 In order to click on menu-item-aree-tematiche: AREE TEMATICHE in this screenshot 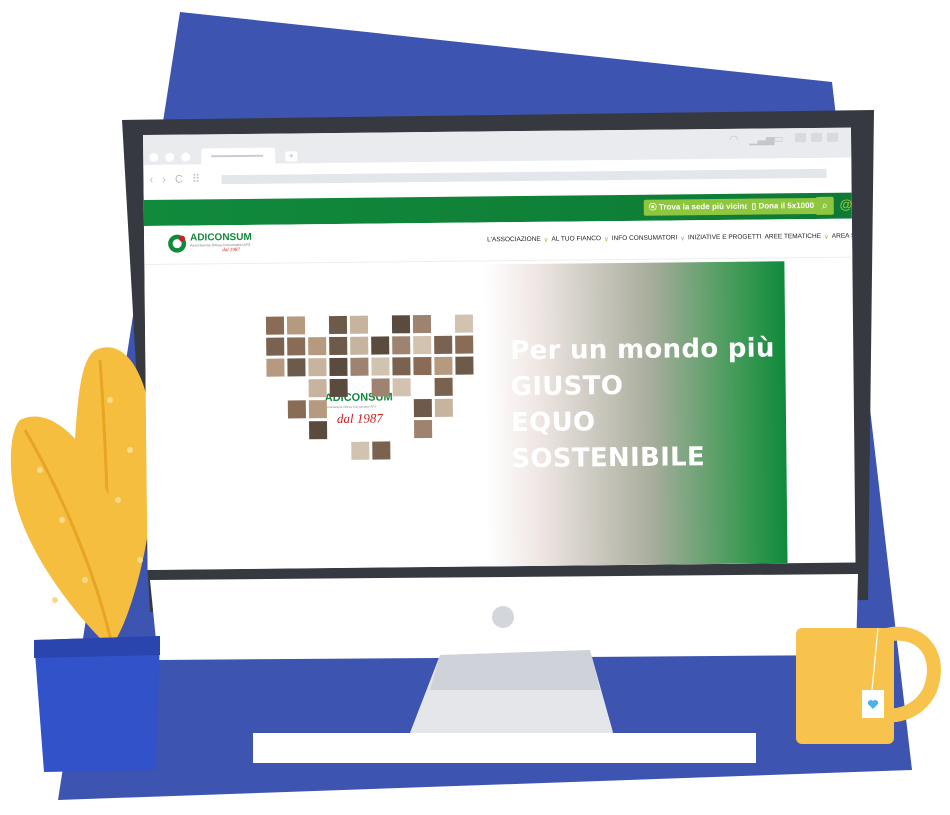, I will do `click(793, 237)`.